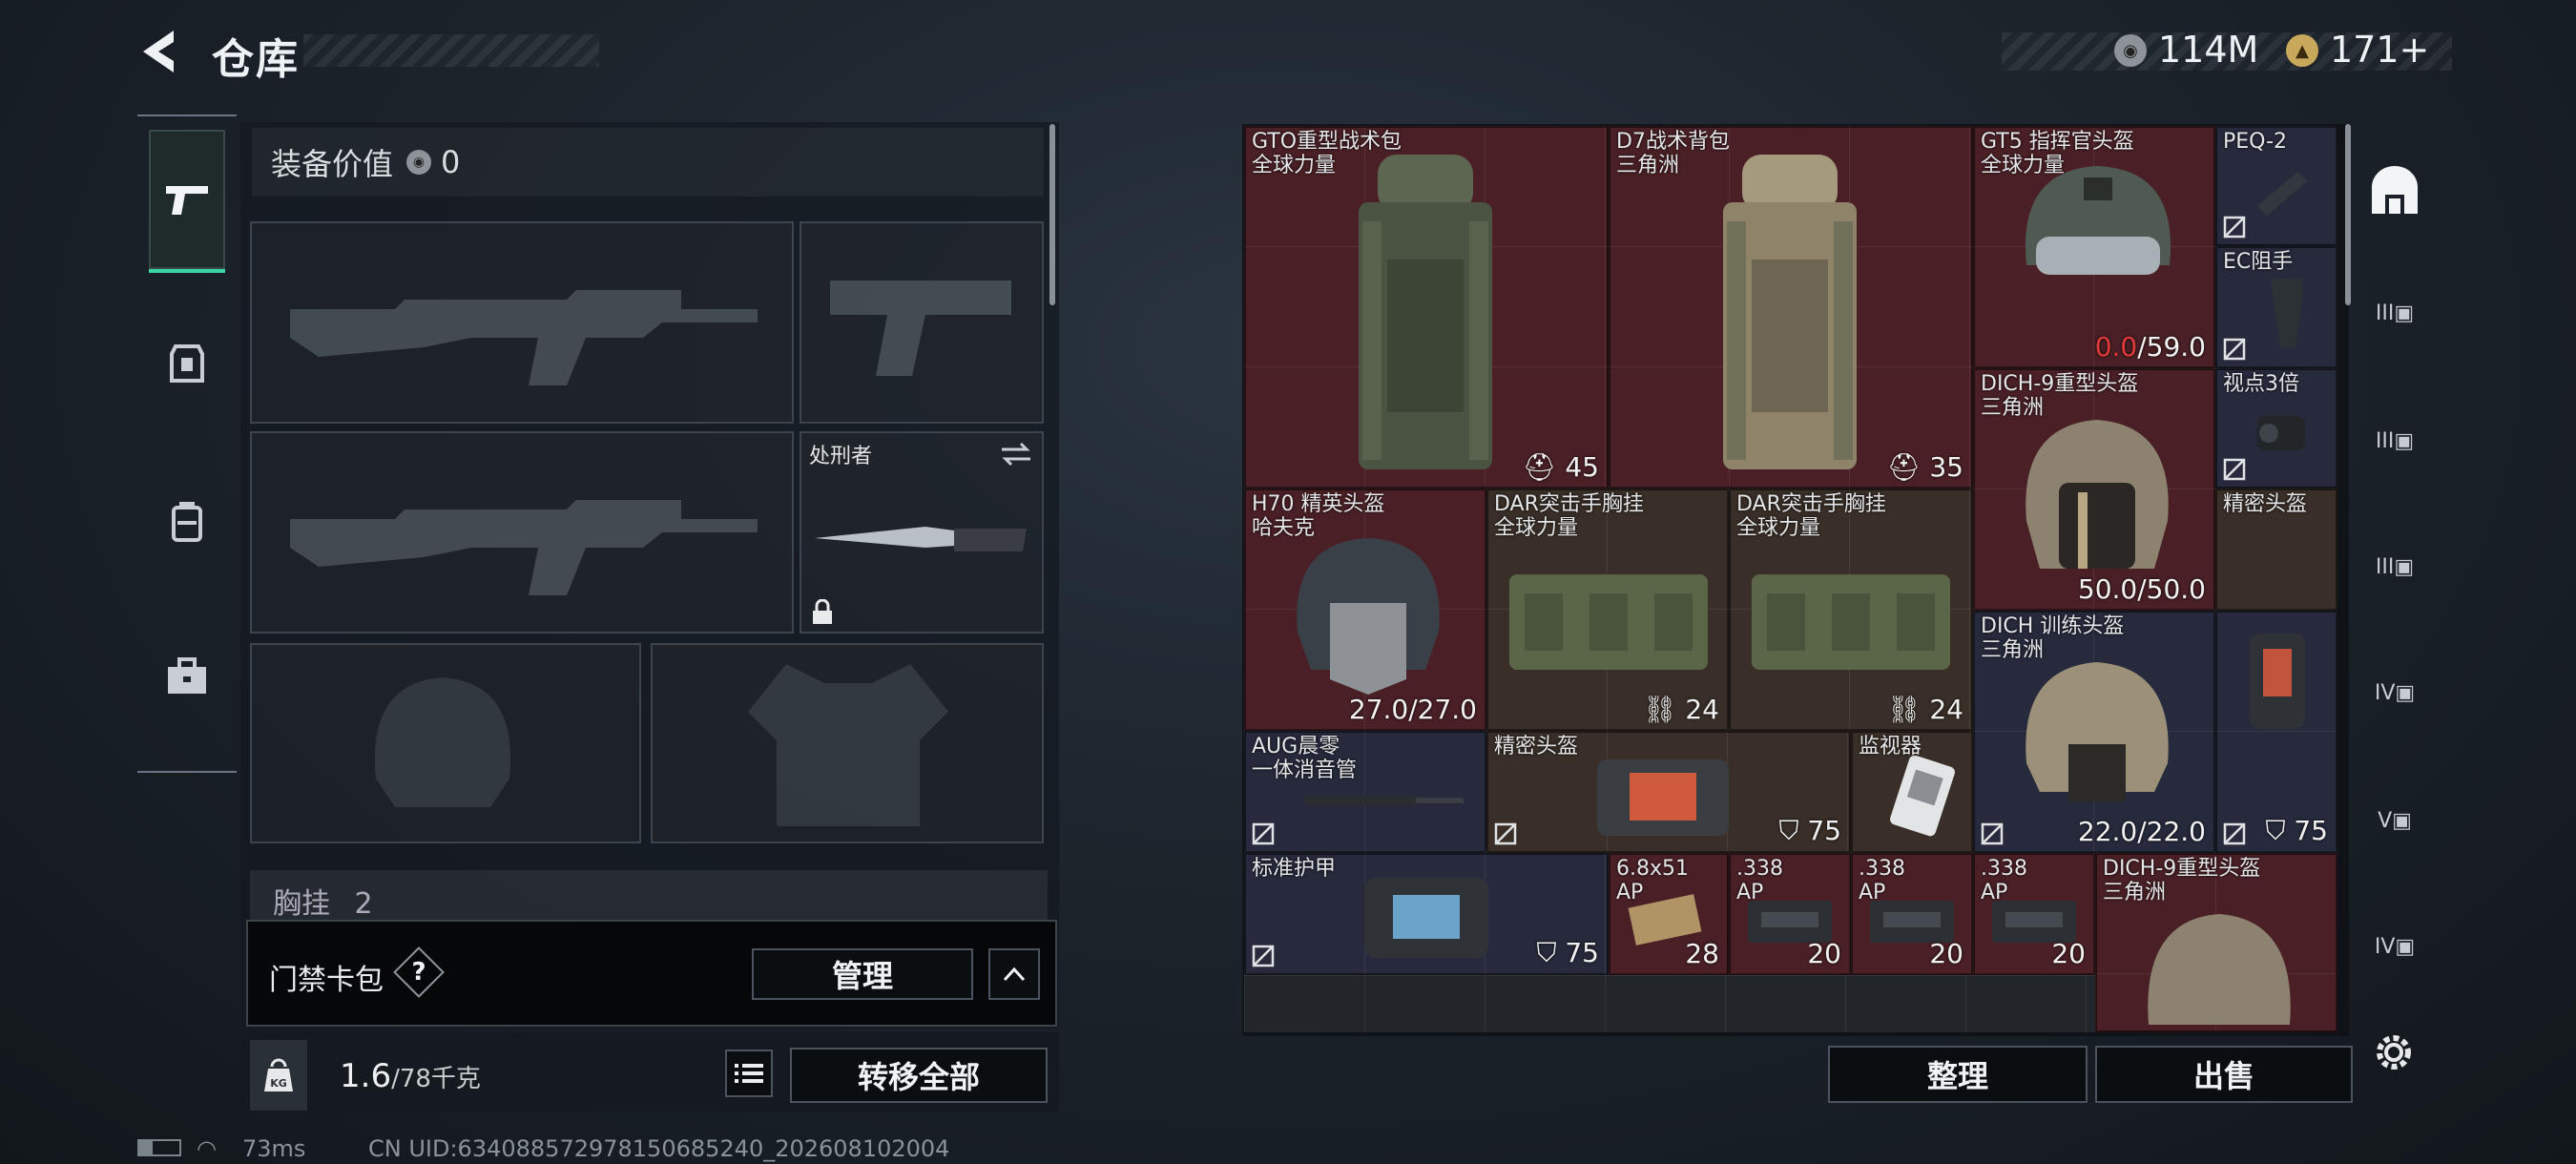  What do you see at coordinates (2394, 947) in the screenshot?
I see `tab-storage-6: IV ▣` at bounding box center [2394, 947].